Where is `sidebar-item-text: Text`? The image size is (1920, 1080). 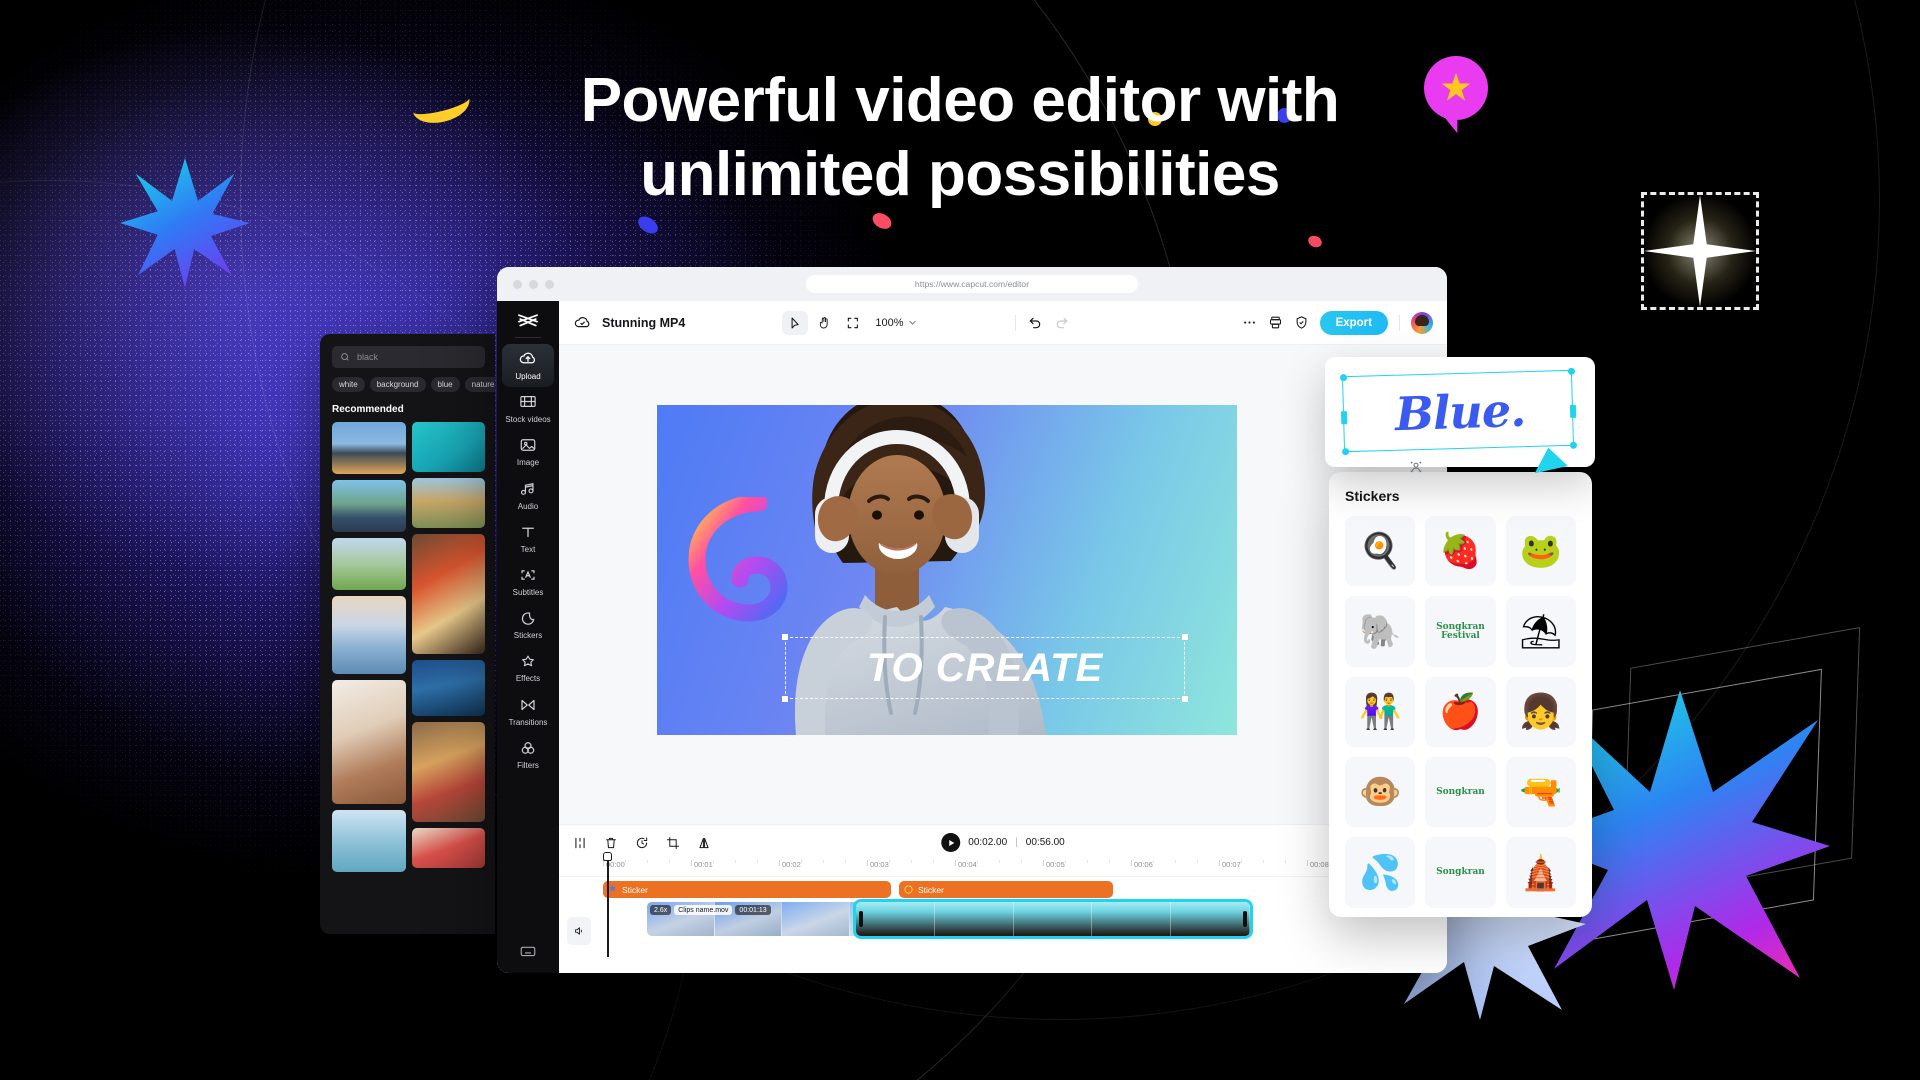
sidebar-item-text: Text is located at coordinates (528, 538).